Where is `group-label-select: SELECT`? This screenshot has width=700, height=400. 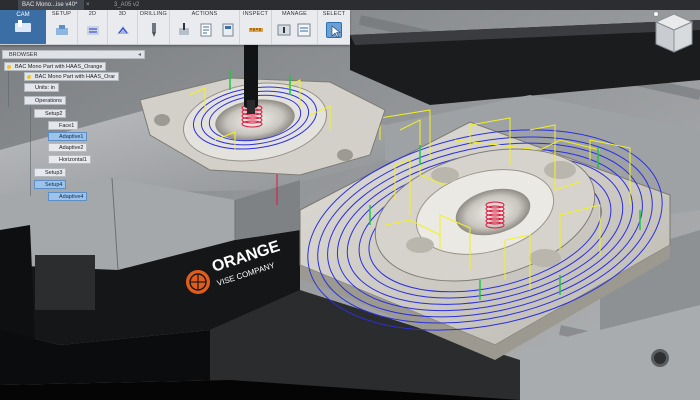
group-label-select: SELECT is located at coordinates (334, 14).